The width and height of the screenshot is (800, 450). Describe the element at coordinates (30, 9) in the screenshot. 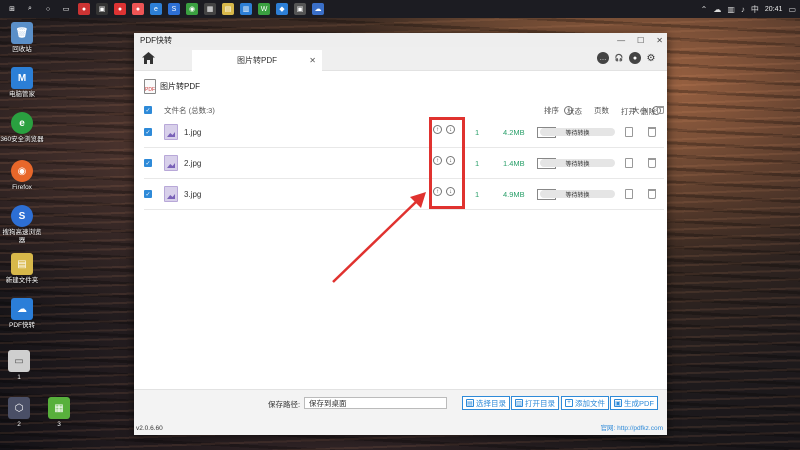

I see `search-icon: ⌕` at that location.